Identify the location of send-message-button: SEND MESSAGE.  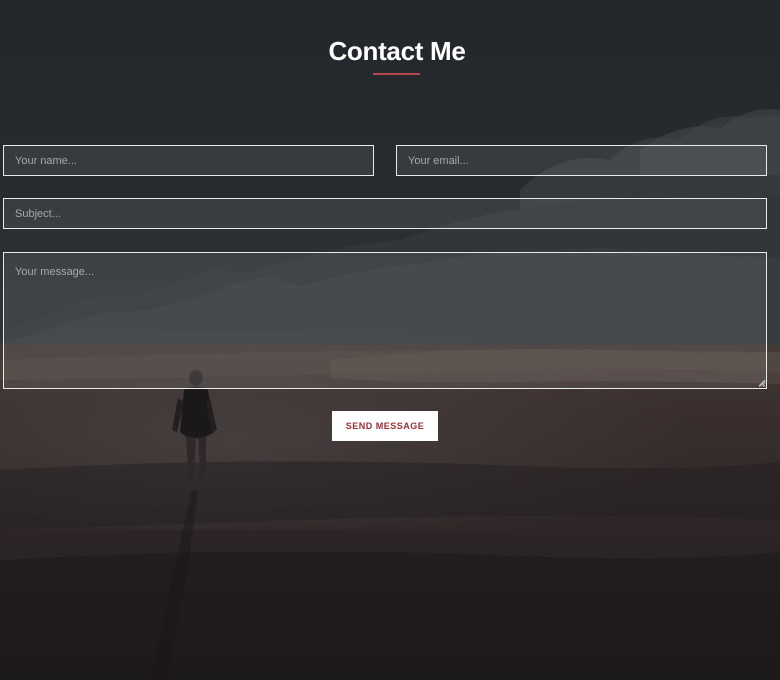
(385, 426).